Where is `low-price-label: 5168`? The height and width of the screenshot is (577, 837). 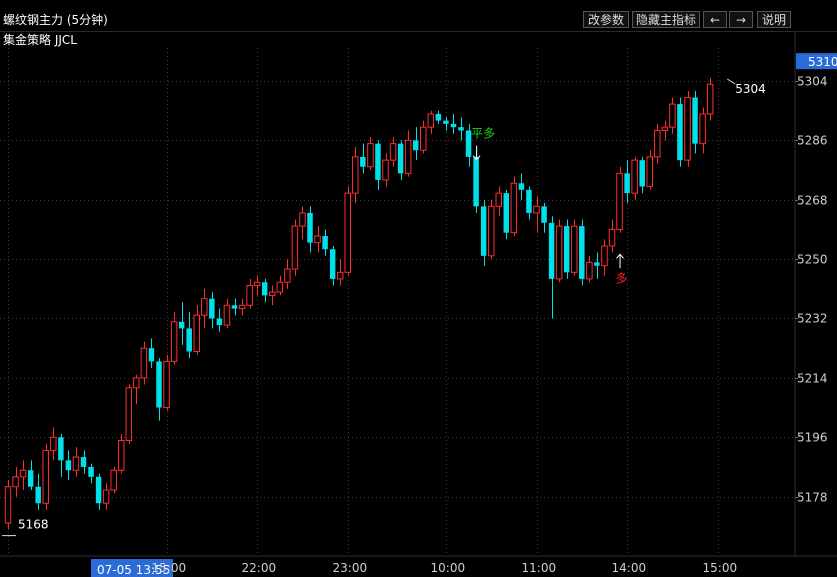
low-price-label: 5168 is located at coordinates (33, 525).